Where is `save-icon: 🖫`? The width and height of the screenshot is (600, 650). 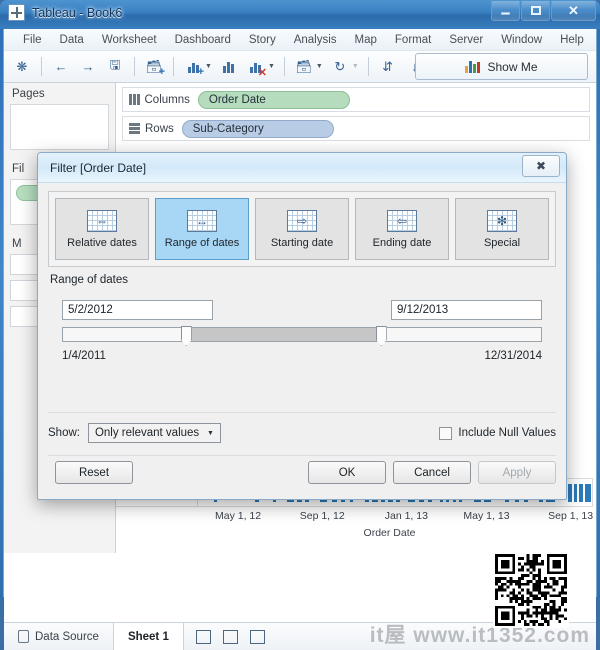 save-icon: 🖫 is located at coordinates (115, 67).